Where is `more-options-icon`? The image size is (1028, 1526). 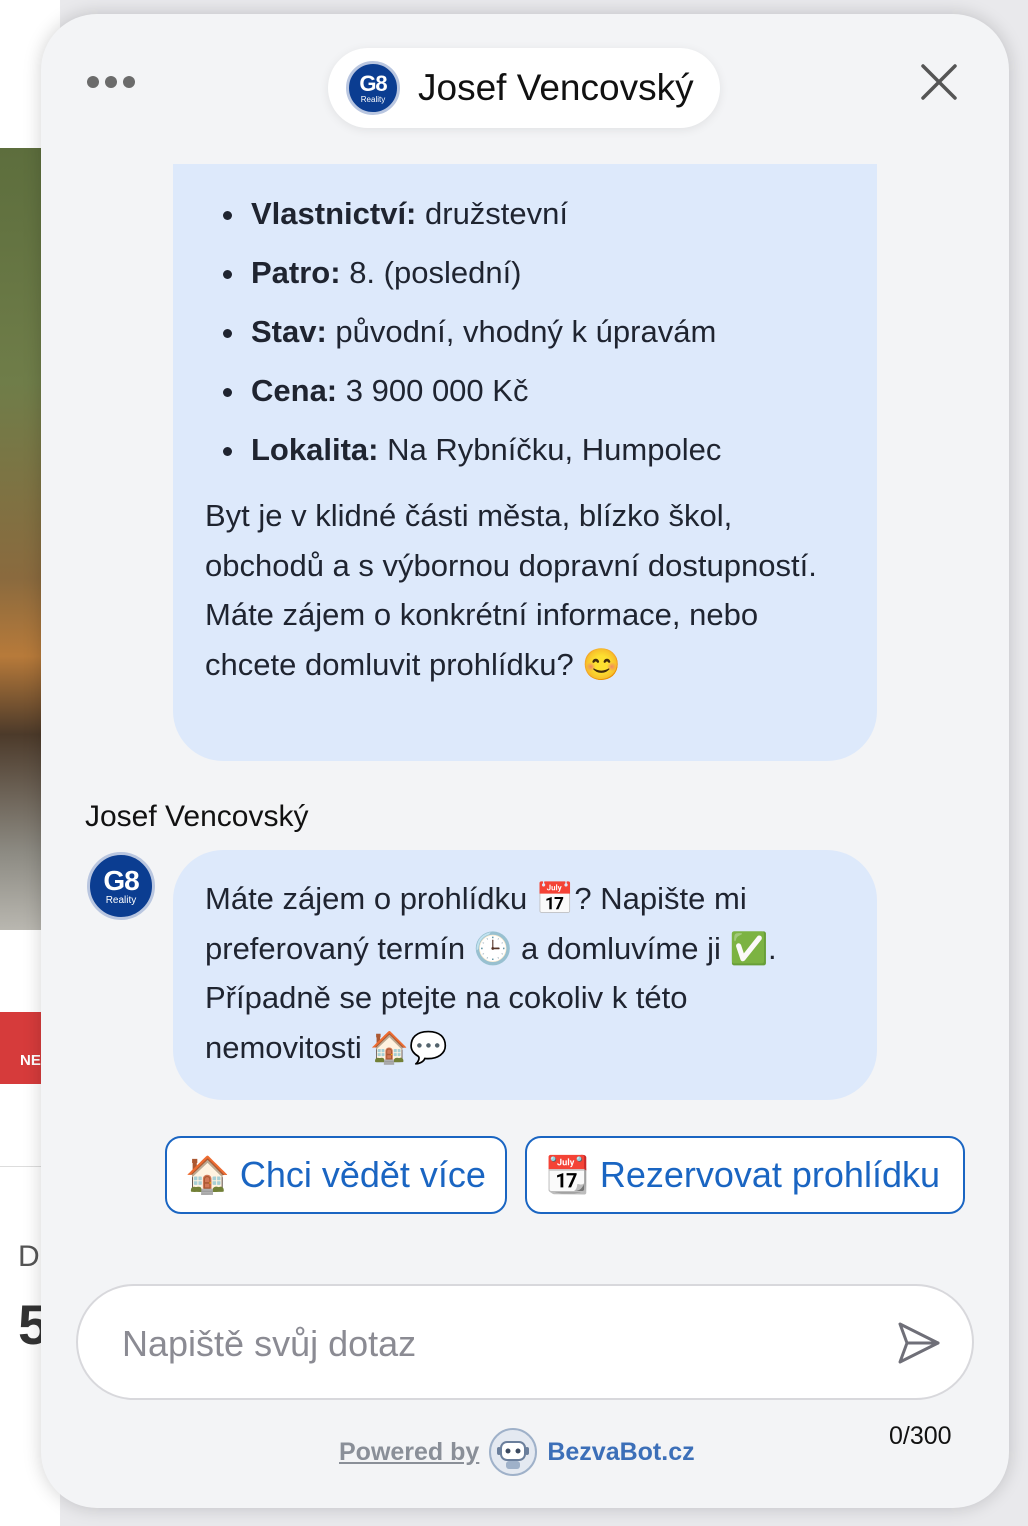
more-options-icon is located at coordinates (111, 82).